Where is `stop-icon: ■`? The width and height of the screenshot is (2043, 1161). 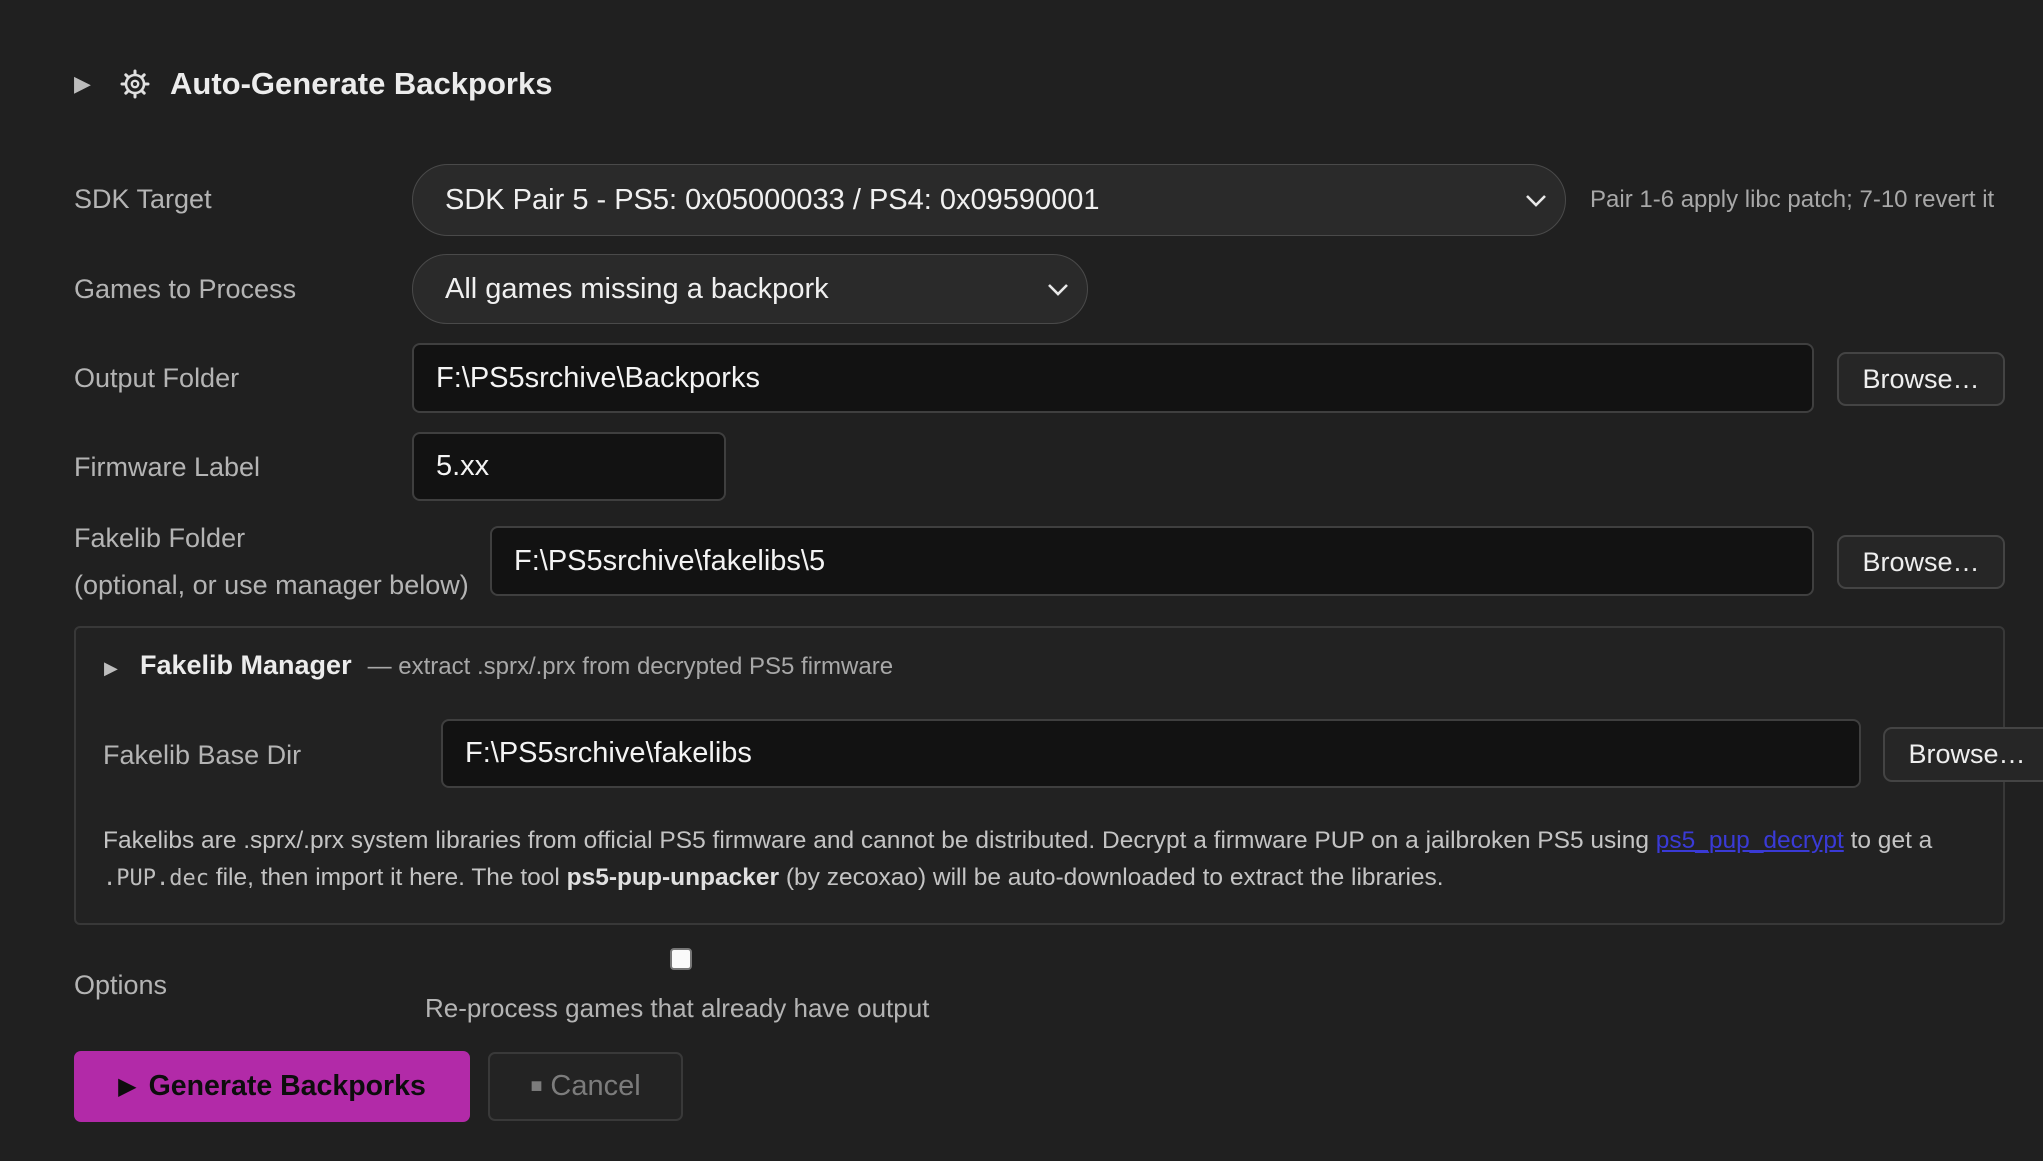 stop-icon: ■ is located at coordinates (536, 1086).